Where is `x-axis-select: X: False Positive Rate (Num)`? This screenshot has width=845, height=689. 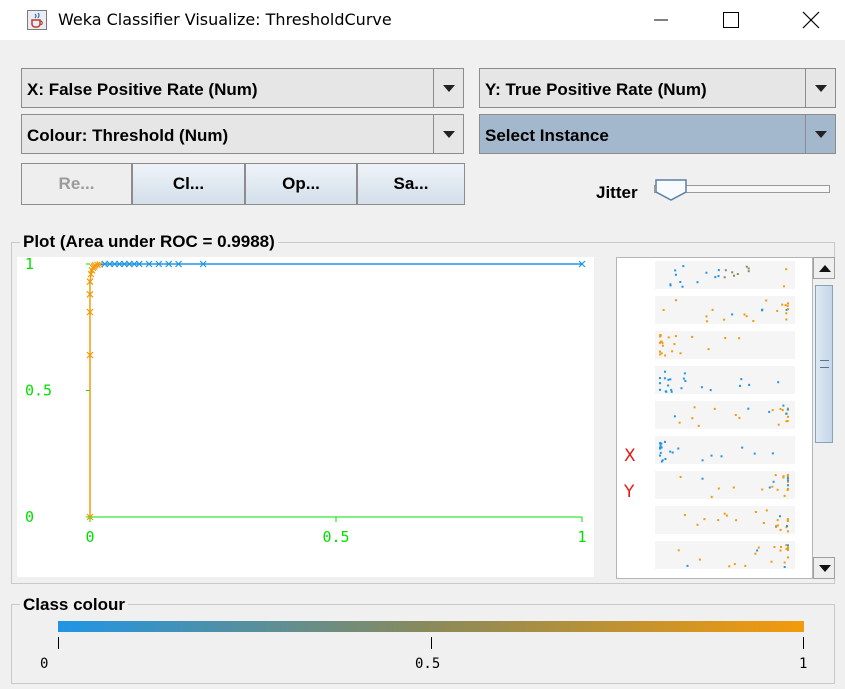 x-axis-select: X: False Positive Rate (Num) is located at coordinates (242, 88).